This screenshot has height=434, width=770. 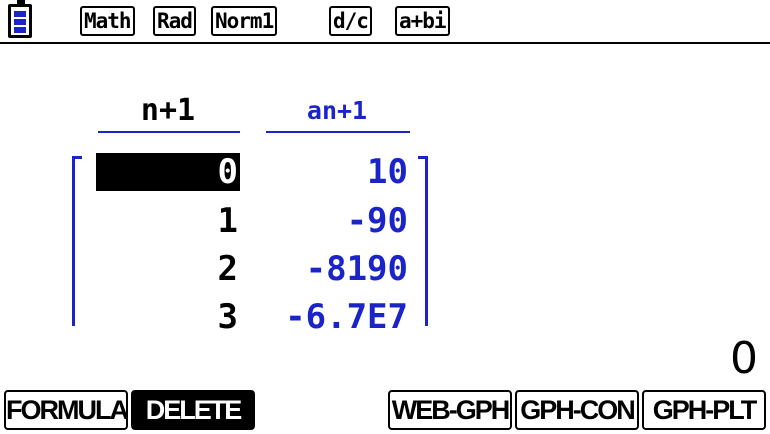 What do you see at coordinates (168, 317) in the screenshot?
I see `table-cell-n-3: 3` at bounding box center [168, 317].